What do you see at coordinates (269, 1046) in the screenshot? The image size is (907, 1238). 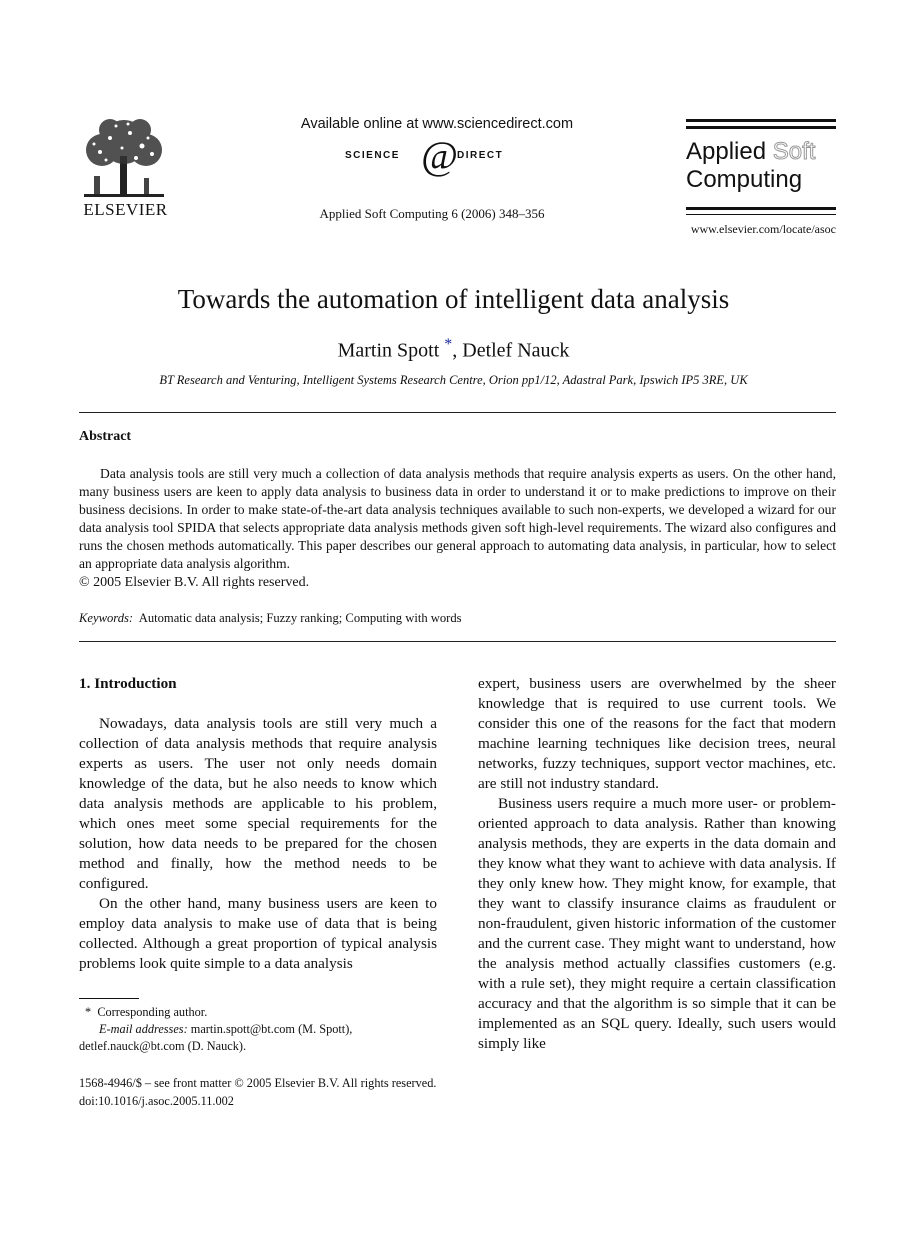 I see `email-nauck: detlef.nauck@bt.com (D. Nauck).` at bounding box center [269, 1046].